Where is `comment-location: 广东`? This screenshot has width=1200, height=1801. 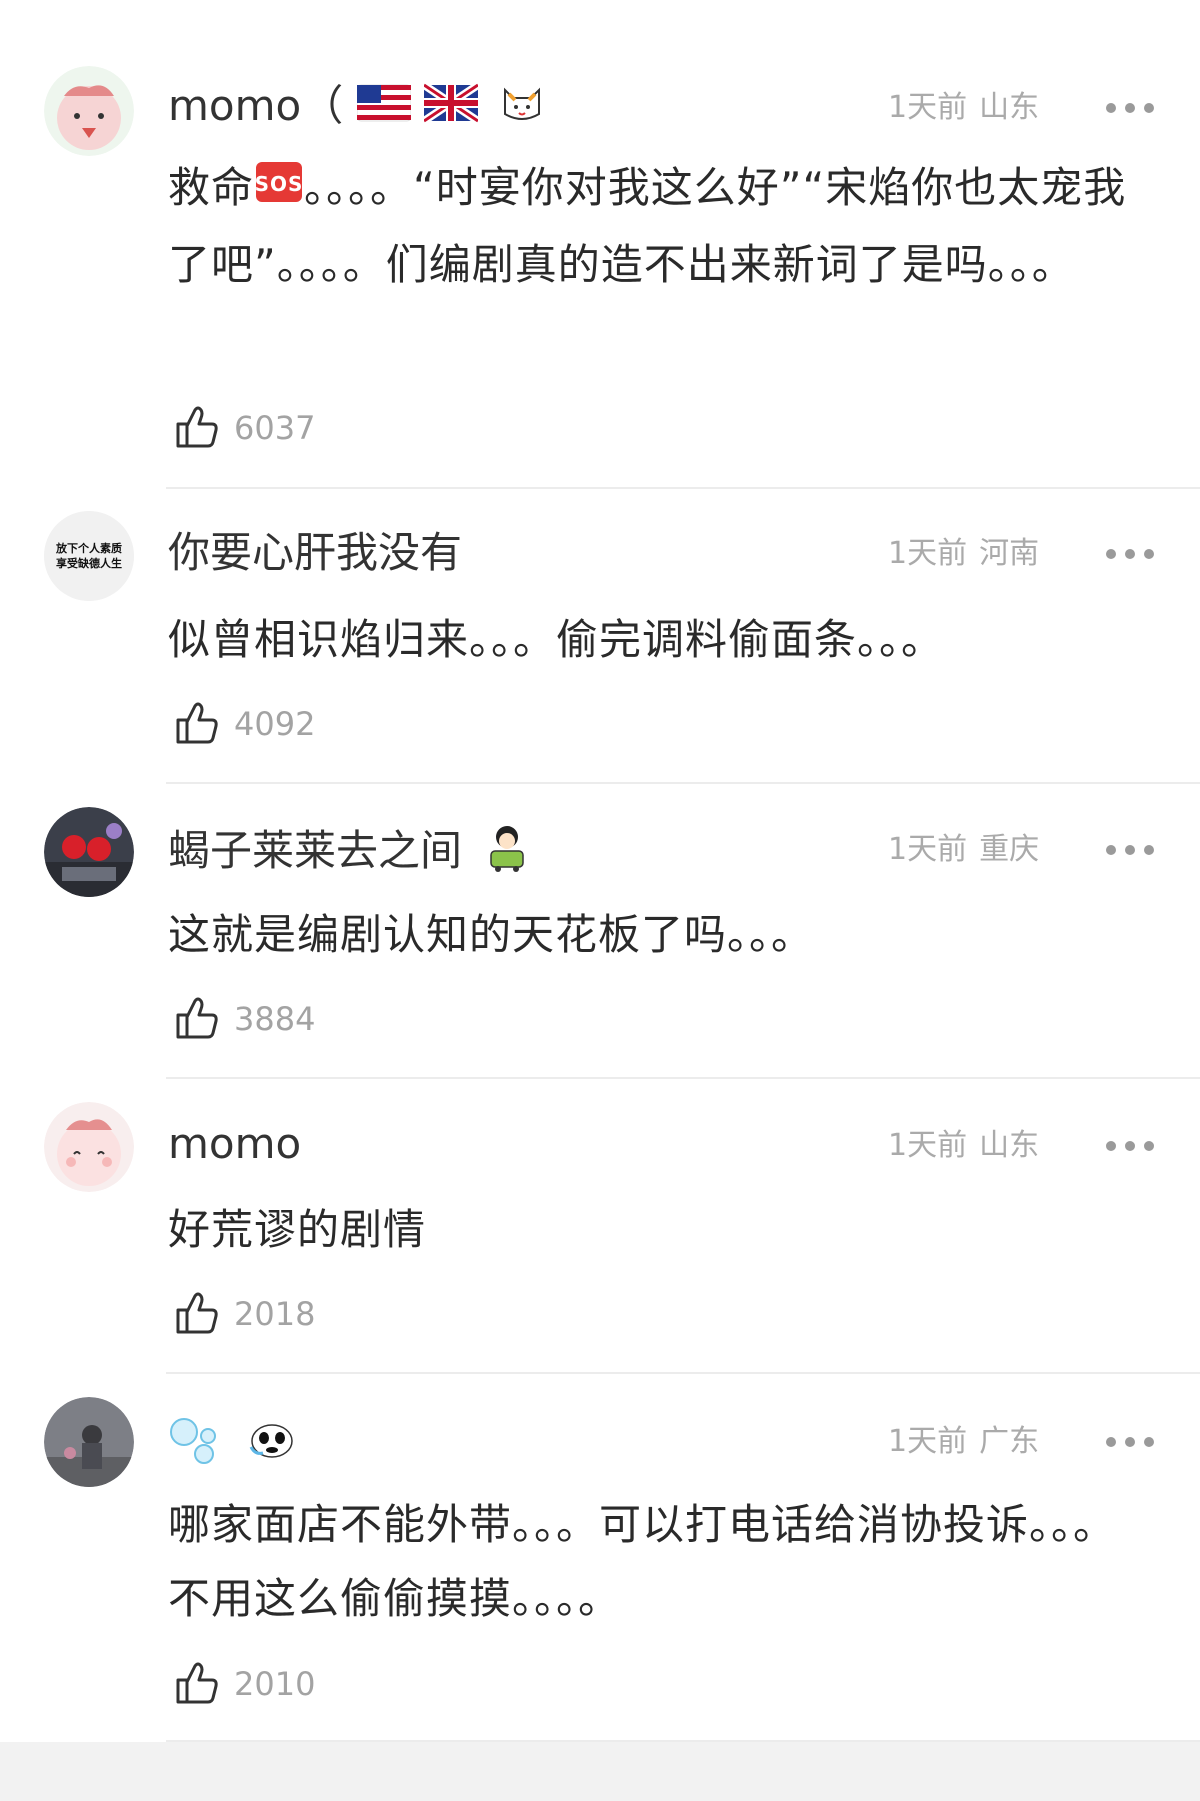 comment-location: 广东 is located at coordinates (1009, 1441).